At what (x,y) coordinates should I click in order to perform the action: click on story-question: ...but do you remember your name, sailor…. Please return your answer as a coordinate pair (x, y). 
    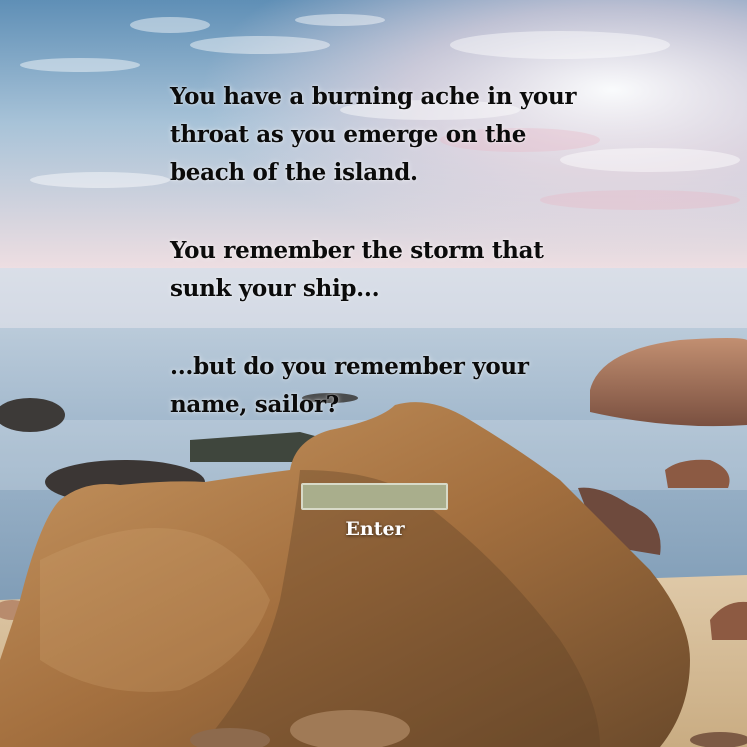
    Looking at the image, I should click on (349, 385).